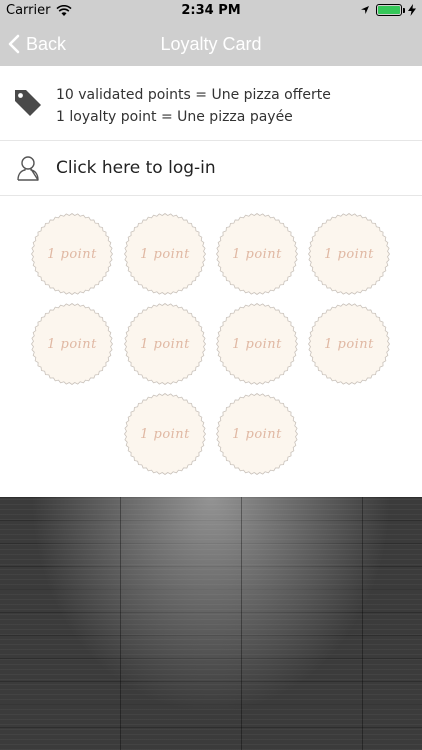 This screenshot has width=422, height=750. What do you see at coordinates (136, 168) in the screenshot?
I see `login-label: Click here to log-in` at bounding box center [136, 168].